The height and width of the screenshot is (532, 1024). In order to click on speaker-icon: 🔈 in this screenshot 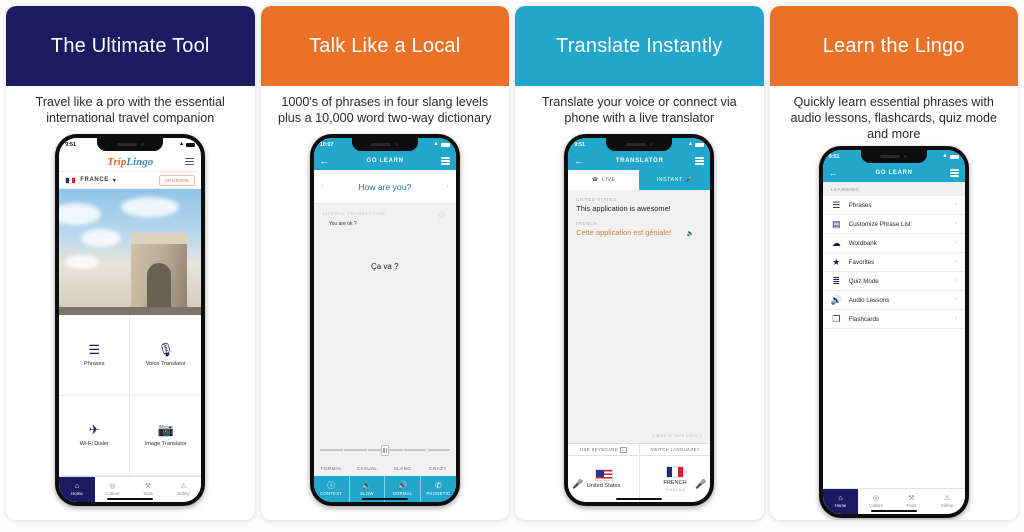, I will do `click(690, 233)`.